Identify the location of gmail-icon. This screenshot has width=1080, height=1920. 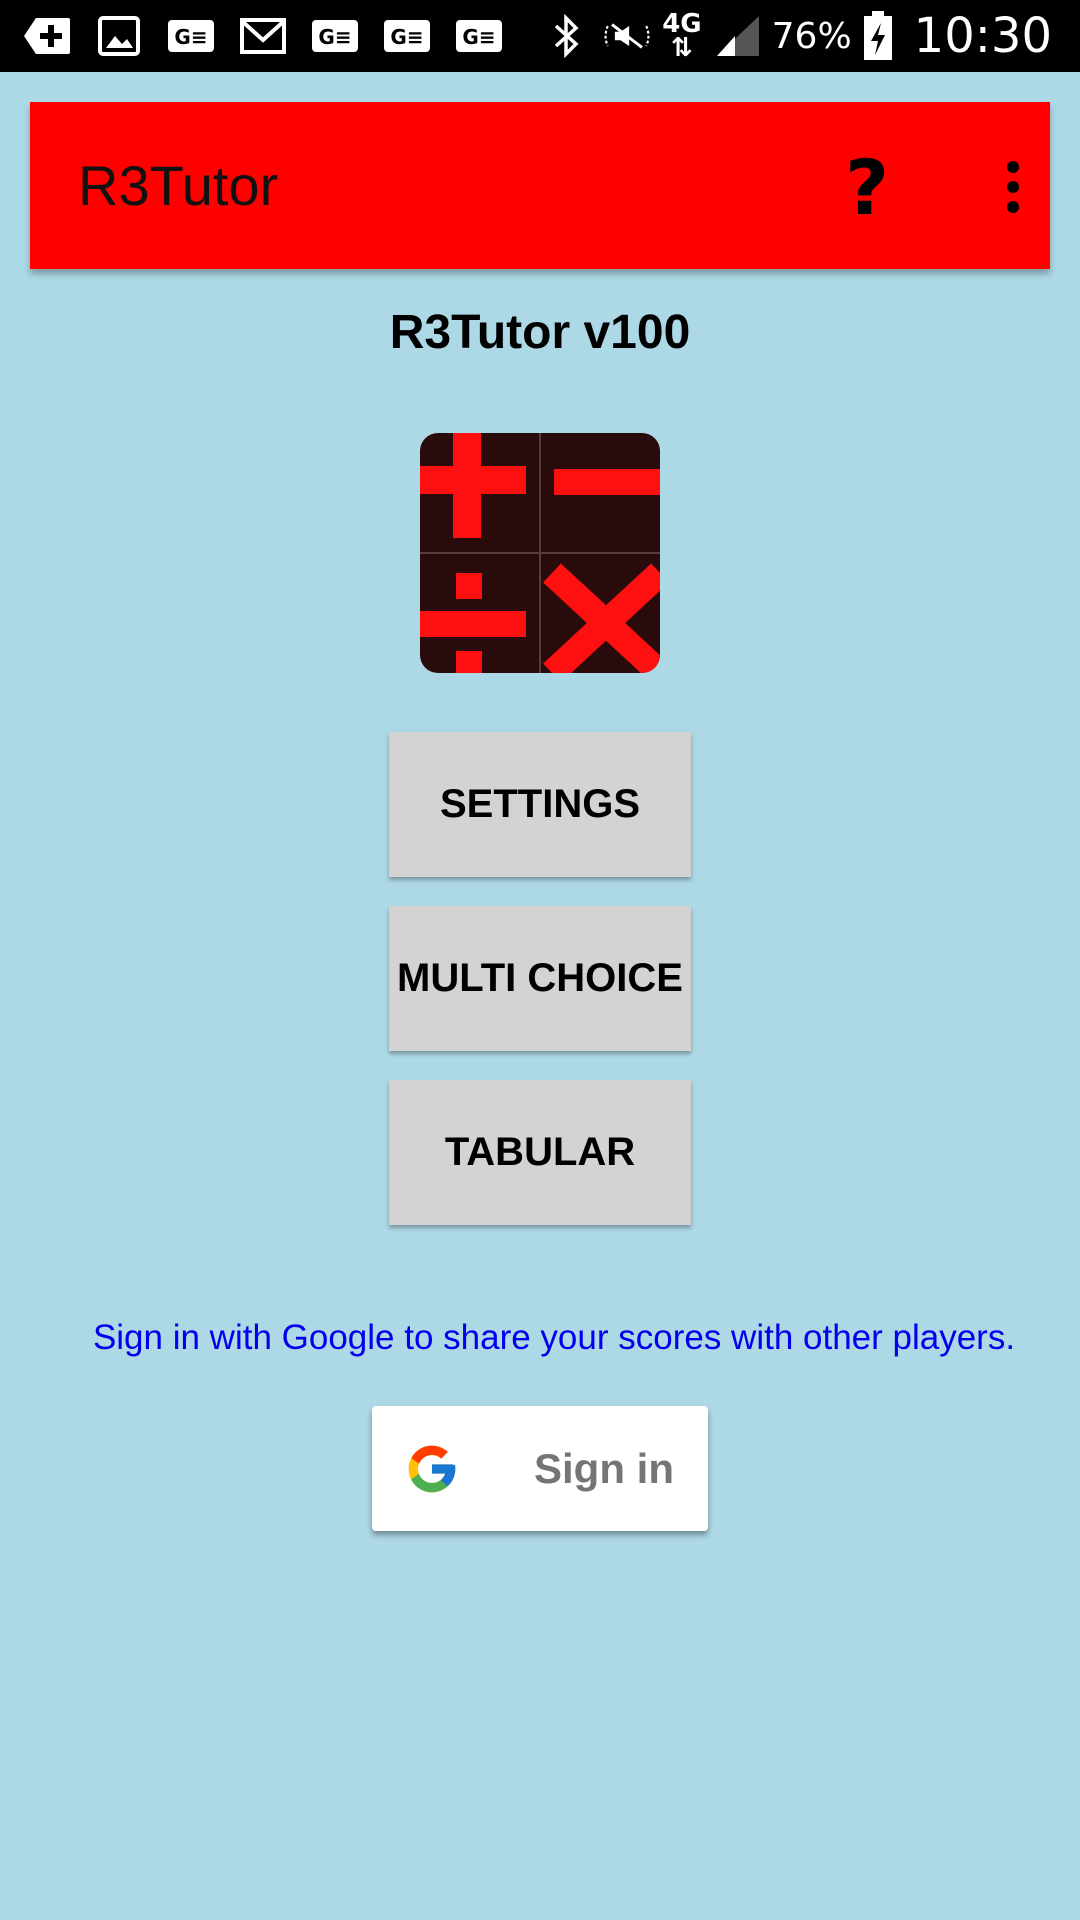
(263, 36).